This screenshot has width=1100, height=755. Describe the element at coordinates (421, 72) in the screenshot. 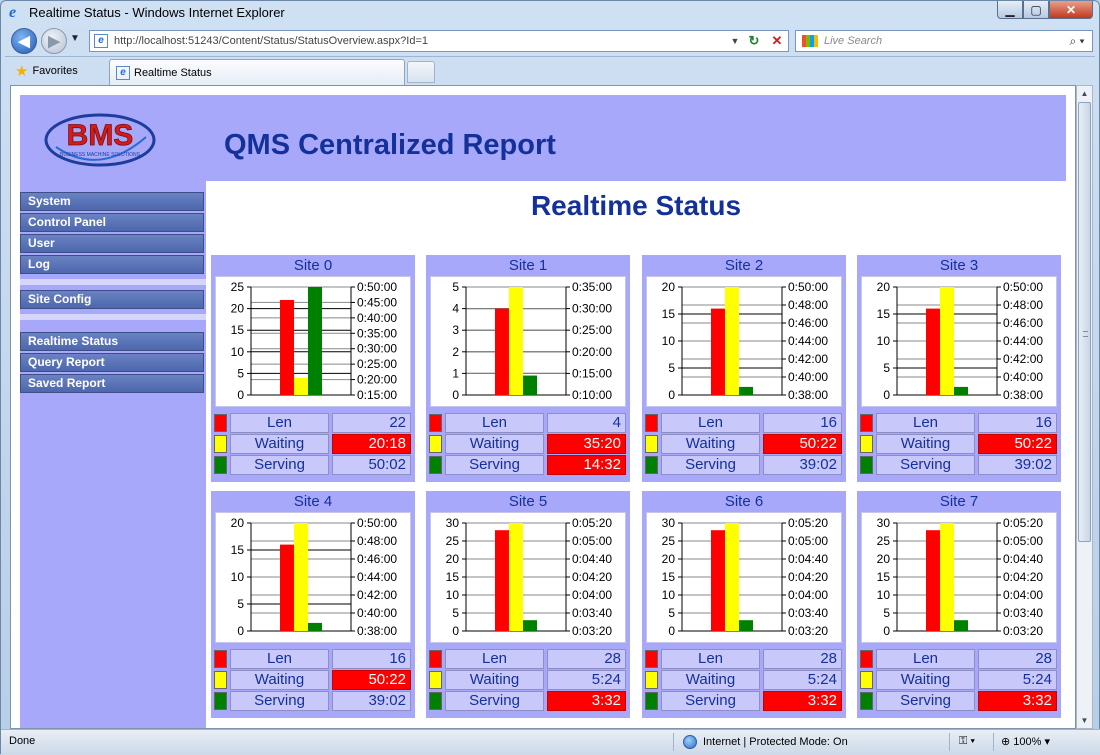

I see `new-tab-button` at that location.